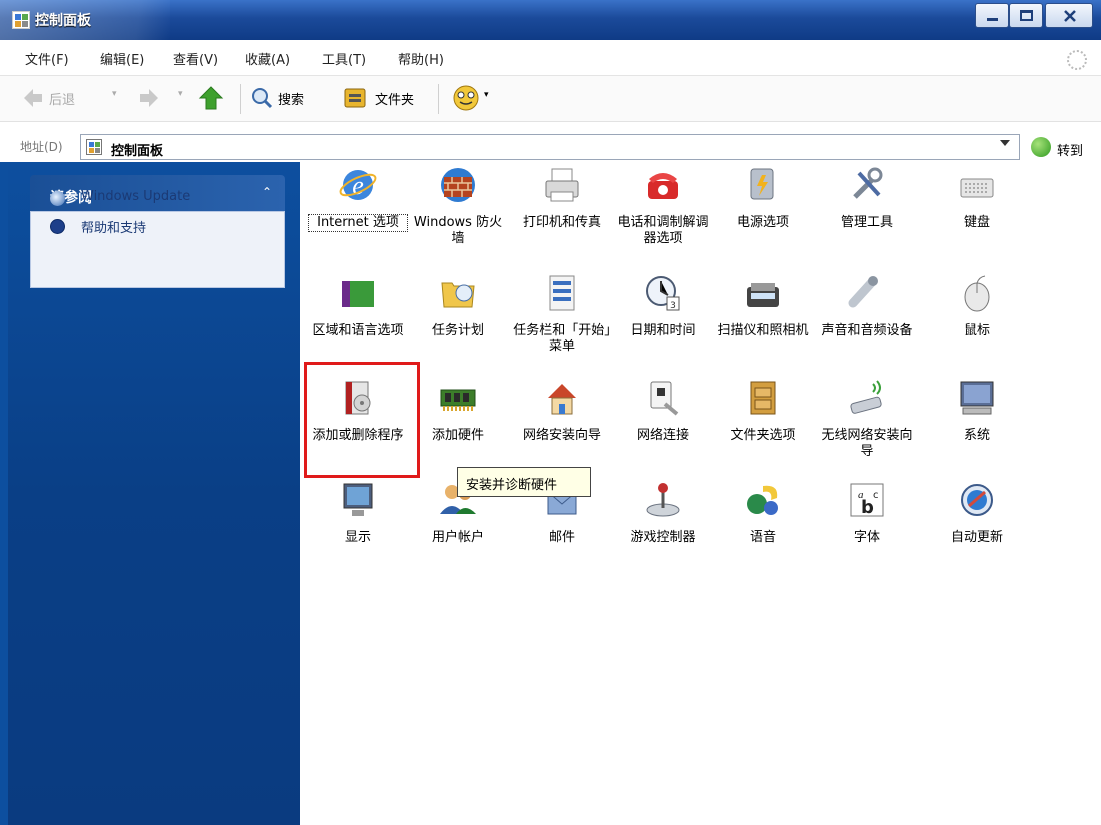 This screenshot has width=1101, height=825. Describe the element at coordinates (550, 20) in the screenshot. I see `title-bar: 控制面板` at that location.